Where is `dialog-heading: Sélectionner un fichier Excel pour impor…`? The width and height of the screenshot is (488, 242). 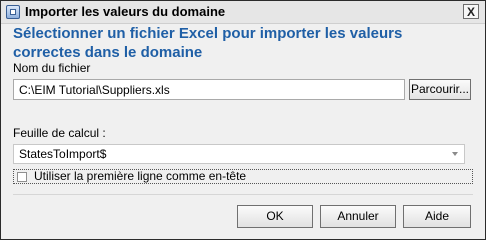 dialog-heading: Sélectionner un fichier Excel pour impor… is located at coordinates (208, 43).